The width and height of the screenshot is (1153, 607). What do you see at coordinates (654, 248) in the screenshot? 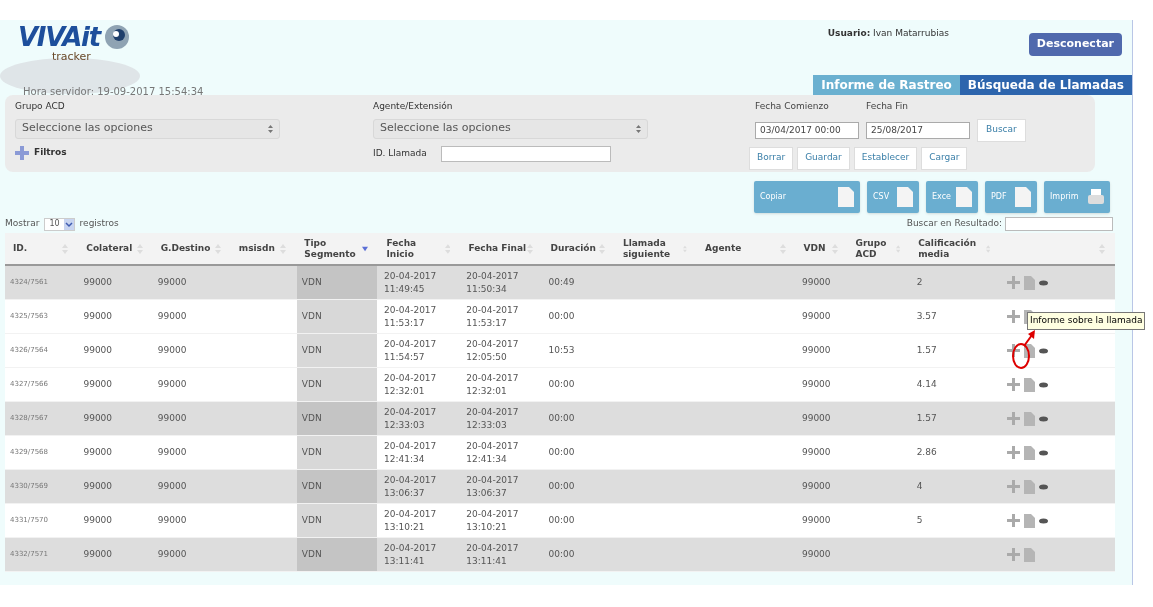
I see `column-header: Llamada siguiente` at bounding box center [654, 248].